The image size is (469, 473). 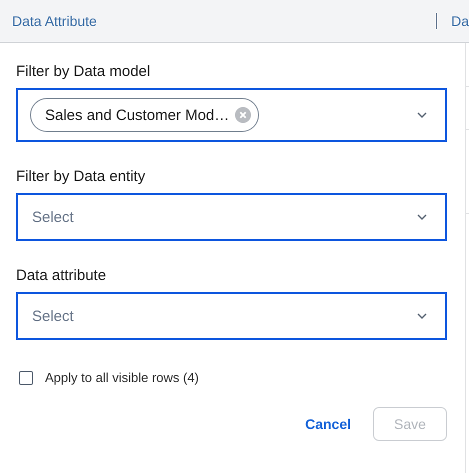 What do you see at coordinates (460, 21) in the screenshot?
I see `column-header: Da` at bounding box center [460, 21].